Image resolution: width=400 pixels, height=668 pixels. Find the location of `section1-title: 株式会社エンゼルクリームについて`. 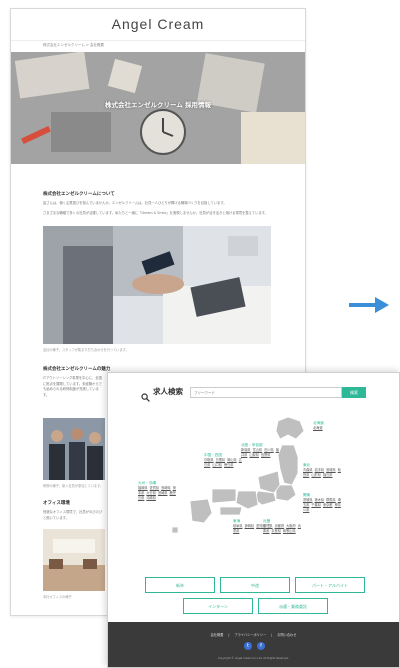

section1-title: 株式会社エンゼルクリームについて is located at coordinates (79, 194).